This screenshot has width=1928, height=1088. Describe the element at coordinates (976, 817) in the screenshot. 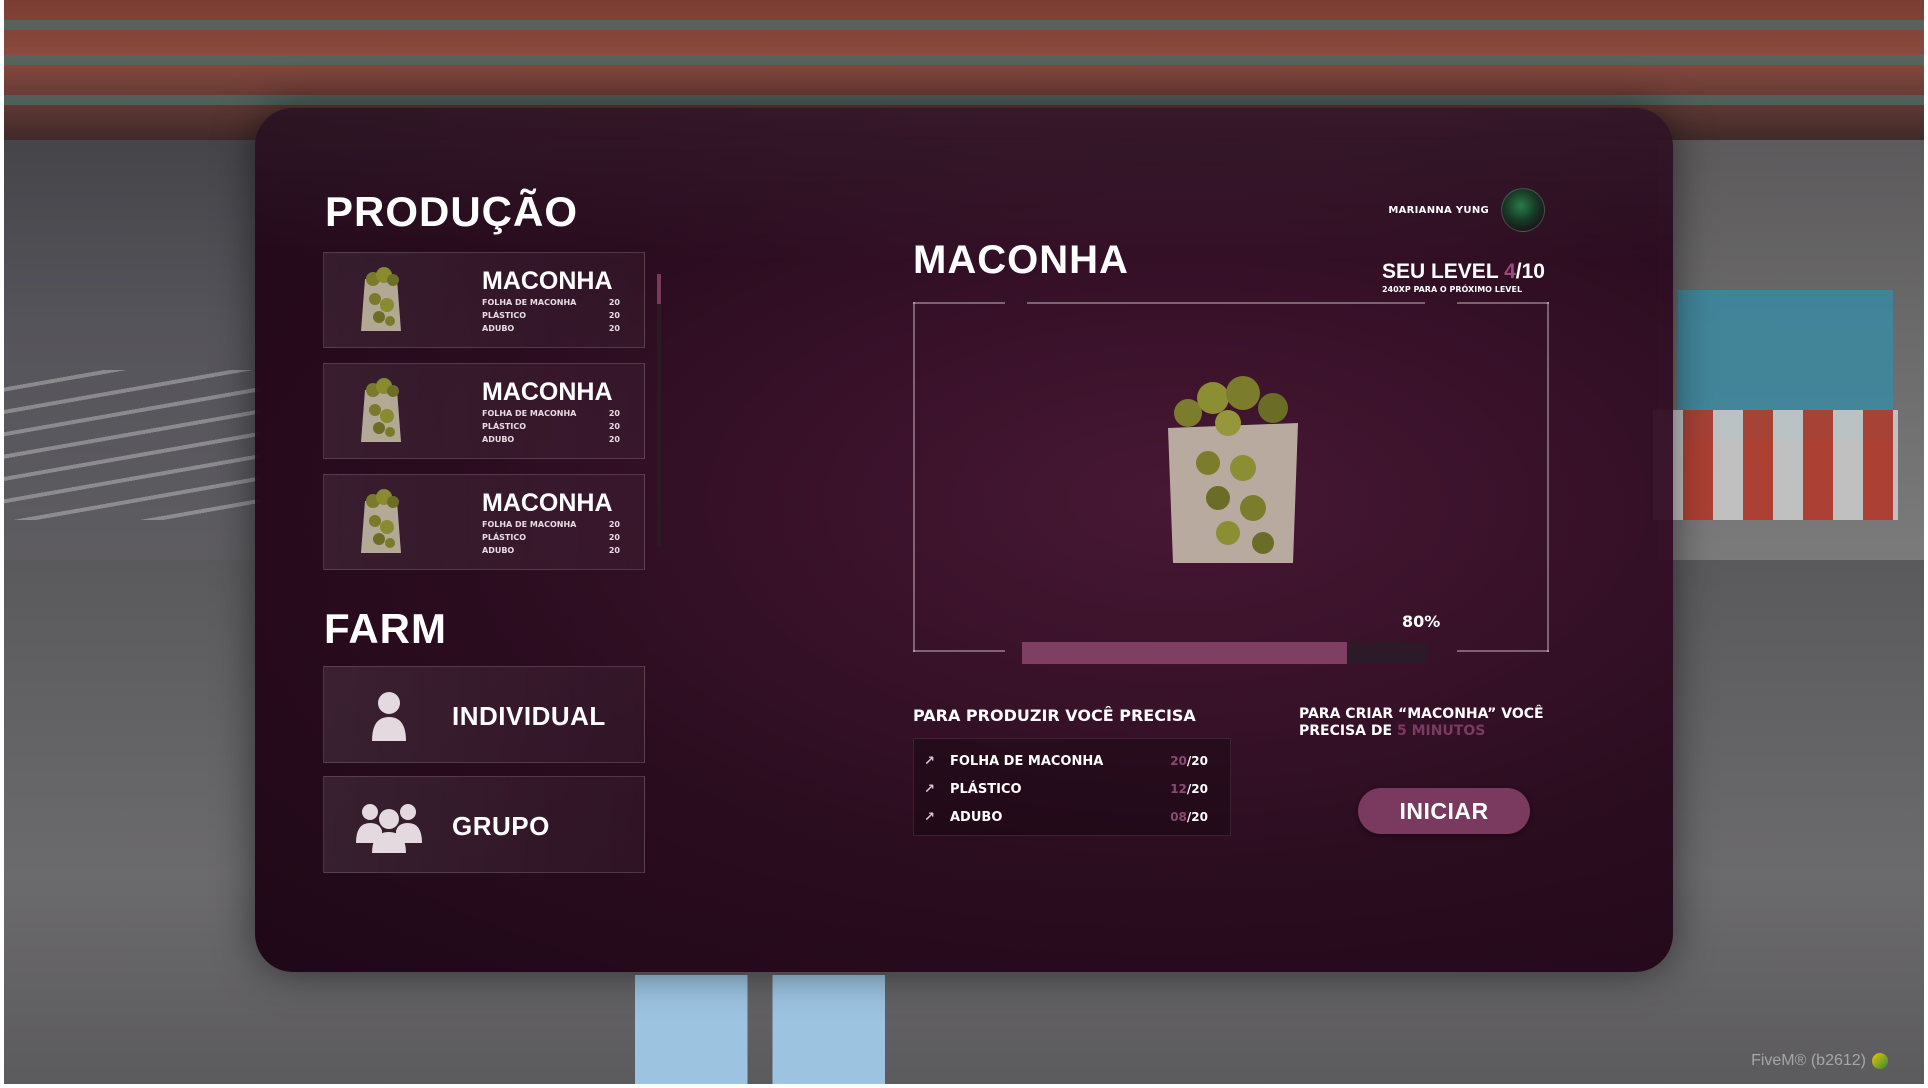

I see `requirement-name: ADUBO` at that location.